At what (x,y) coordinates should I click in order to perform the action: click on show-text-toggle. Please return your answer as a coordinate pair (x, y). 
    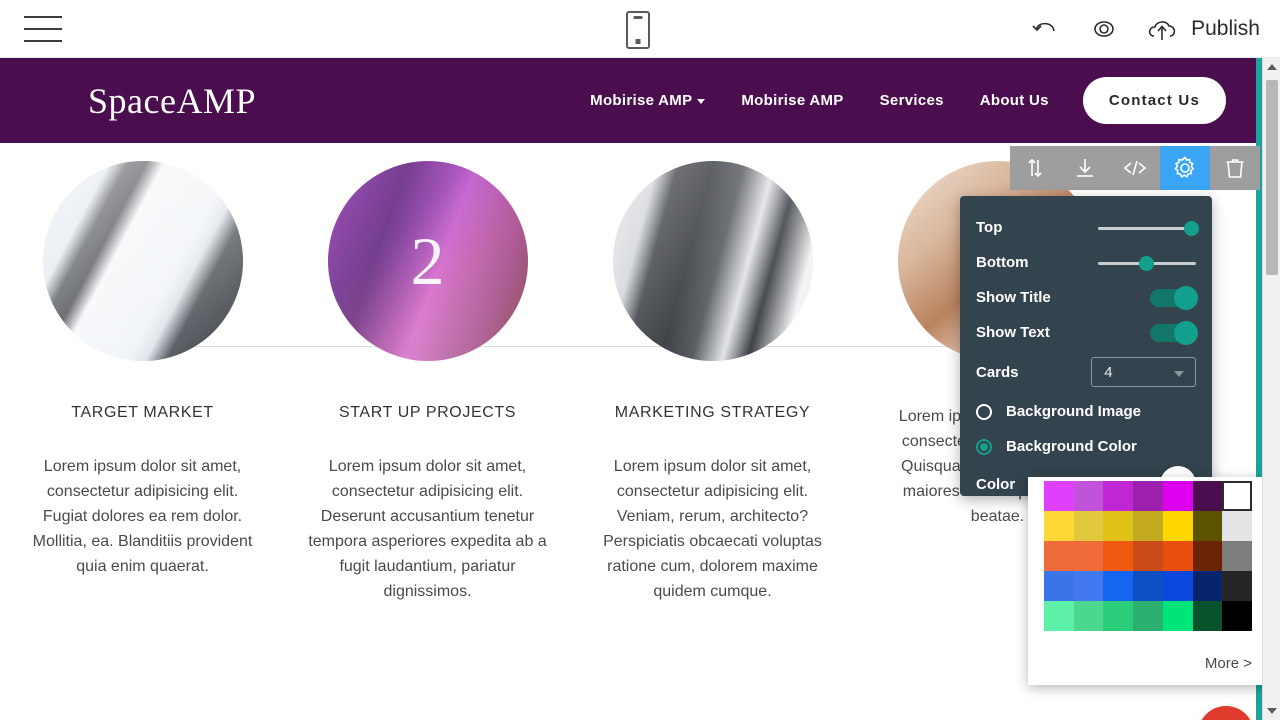
    Looking at the image, I should click on (1174, 332).